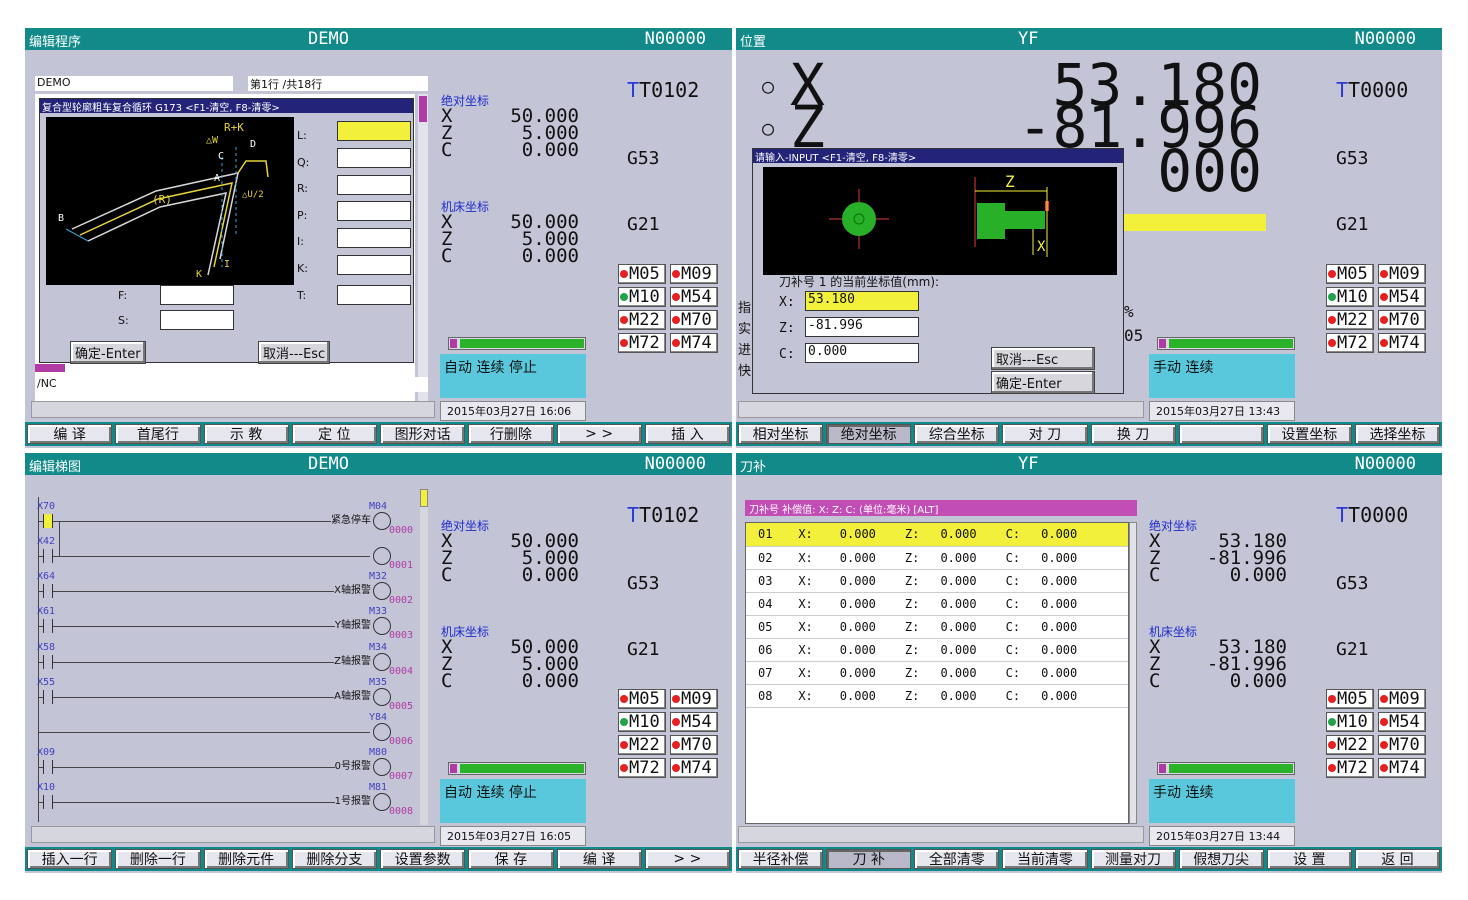 The height and width of the screenshot is (900, 1468). What do you see at coordinates (937, 672) in the screenshot?
I see `table-row: 07 X: 0.000 Z: 0.000 C: 0.000` at bounding box center [937, 672].